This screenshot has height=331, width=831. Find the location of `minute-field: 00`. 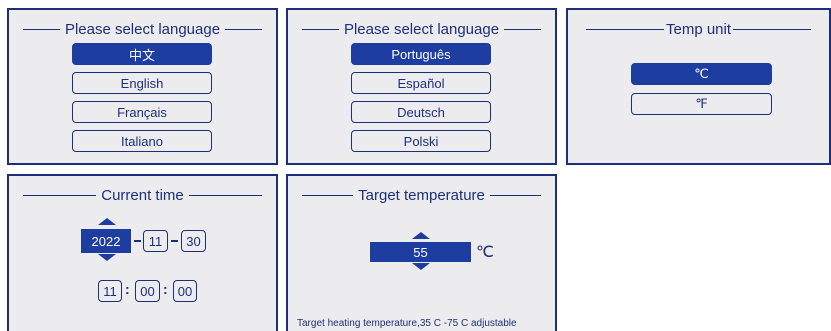

minute-field: 00 is located at coordinates (147, 291).